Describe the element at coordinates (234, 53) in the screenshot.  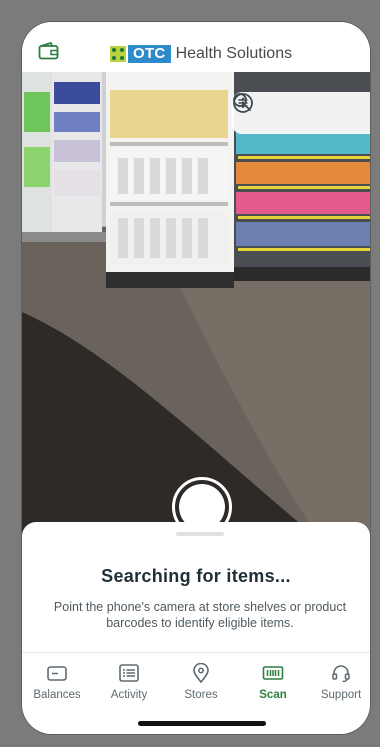
I see `logo-text: Health Solutions` at that location.